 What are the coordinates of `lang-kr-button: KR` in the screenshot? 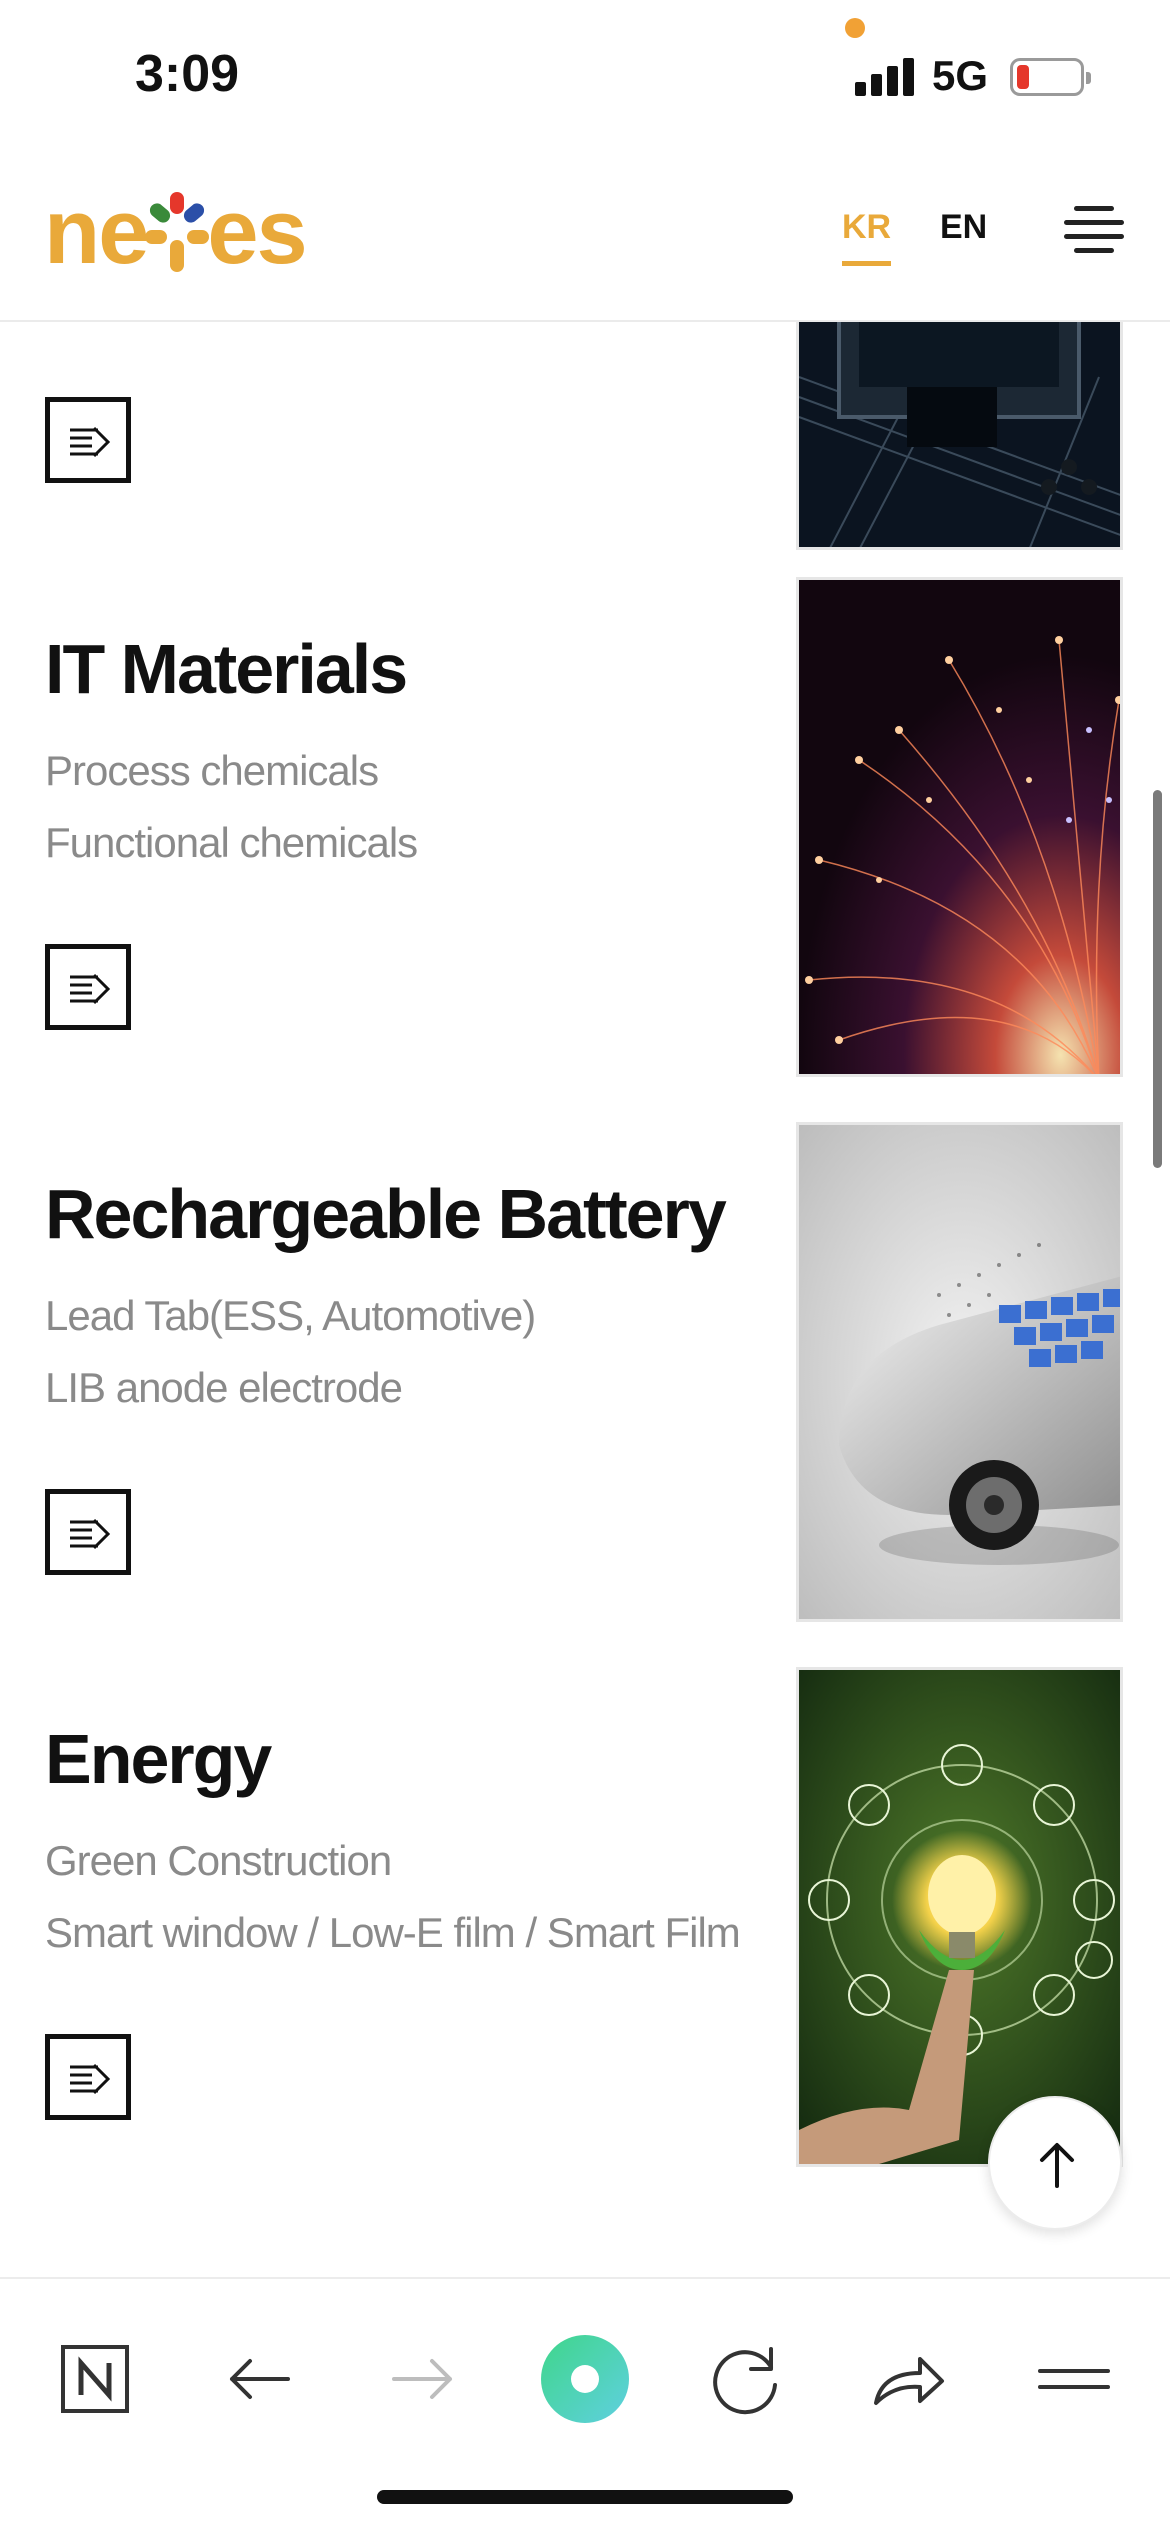 It's located at (867, 237).